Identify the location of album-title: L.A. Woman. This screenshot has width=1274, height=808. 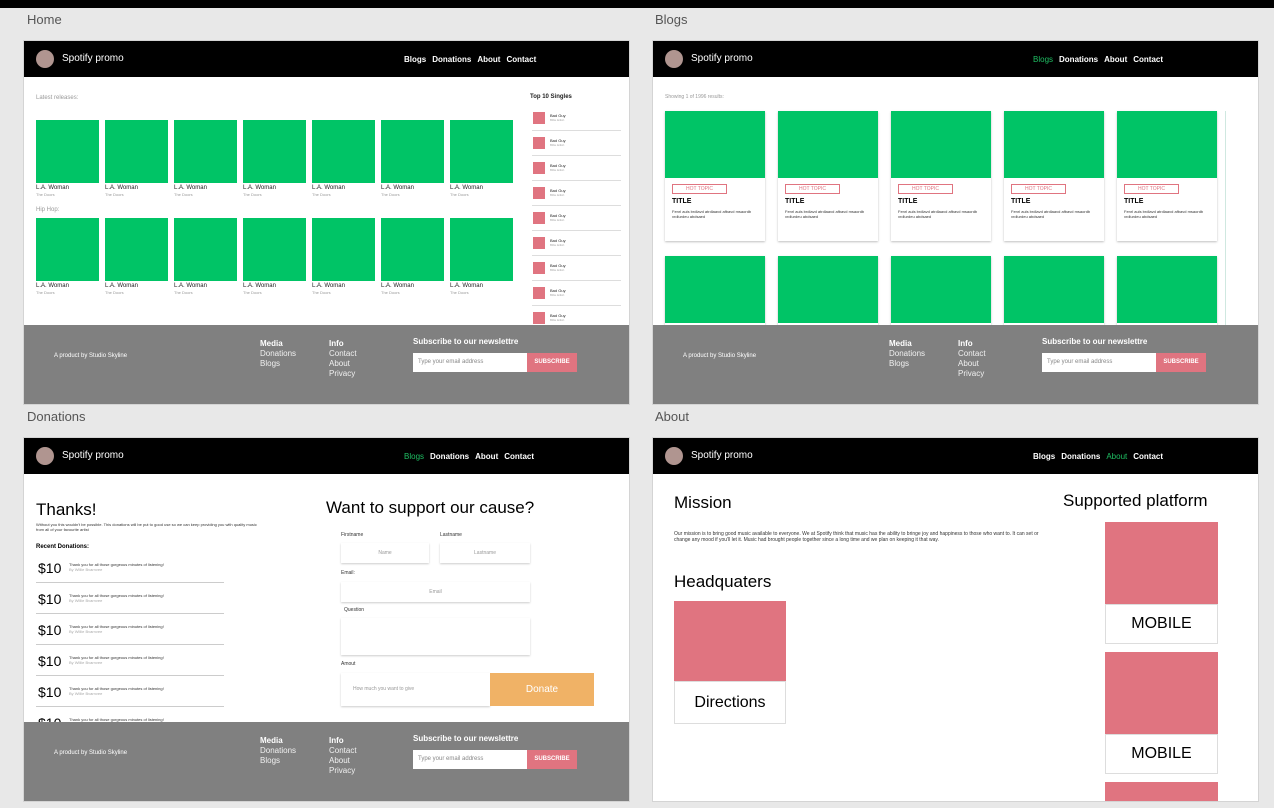
(328, 286).